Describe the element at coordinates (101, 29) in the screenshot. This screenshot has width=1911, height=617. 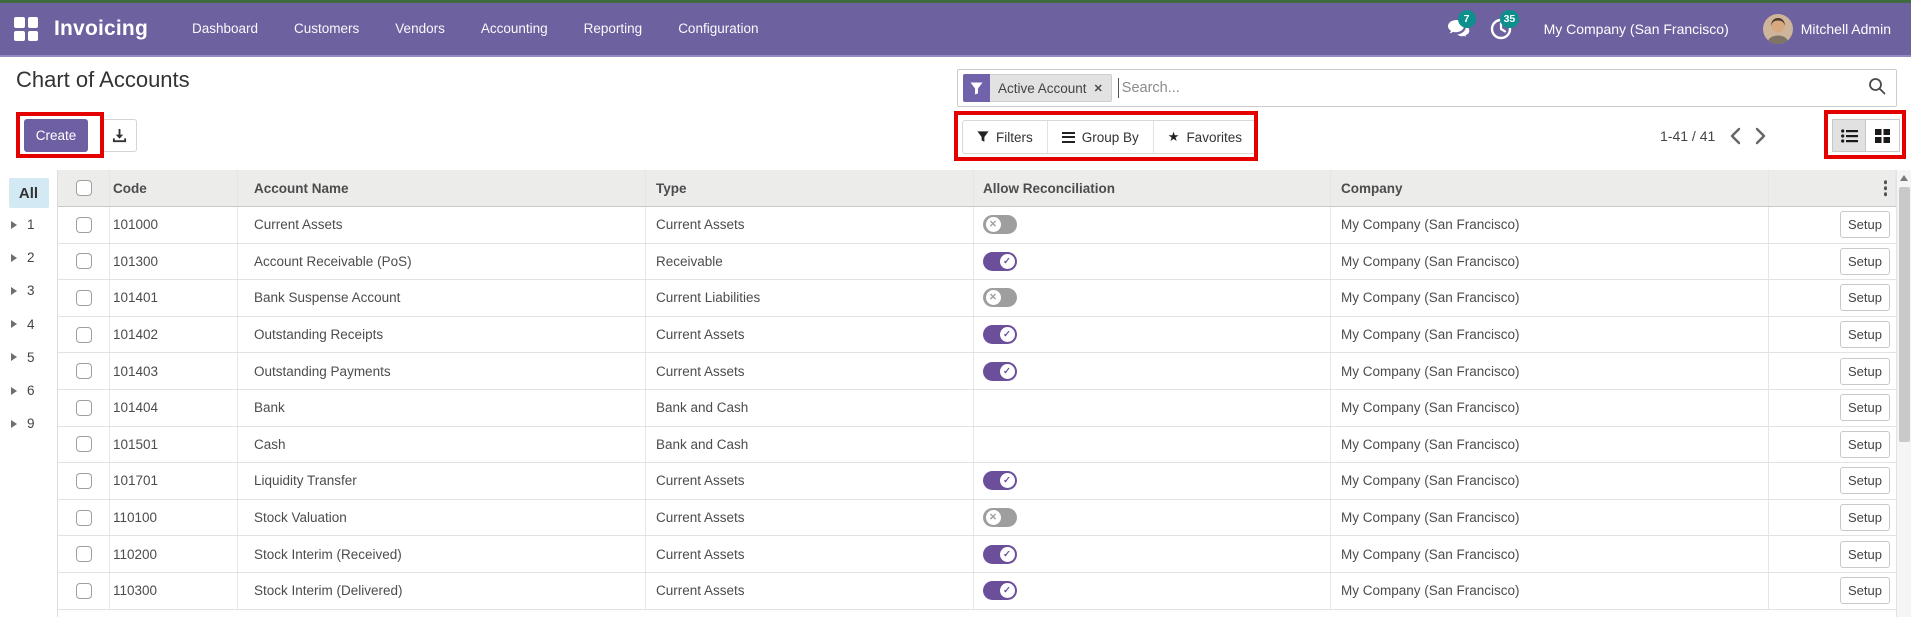
I see `app-name: Invoicing` at that location.